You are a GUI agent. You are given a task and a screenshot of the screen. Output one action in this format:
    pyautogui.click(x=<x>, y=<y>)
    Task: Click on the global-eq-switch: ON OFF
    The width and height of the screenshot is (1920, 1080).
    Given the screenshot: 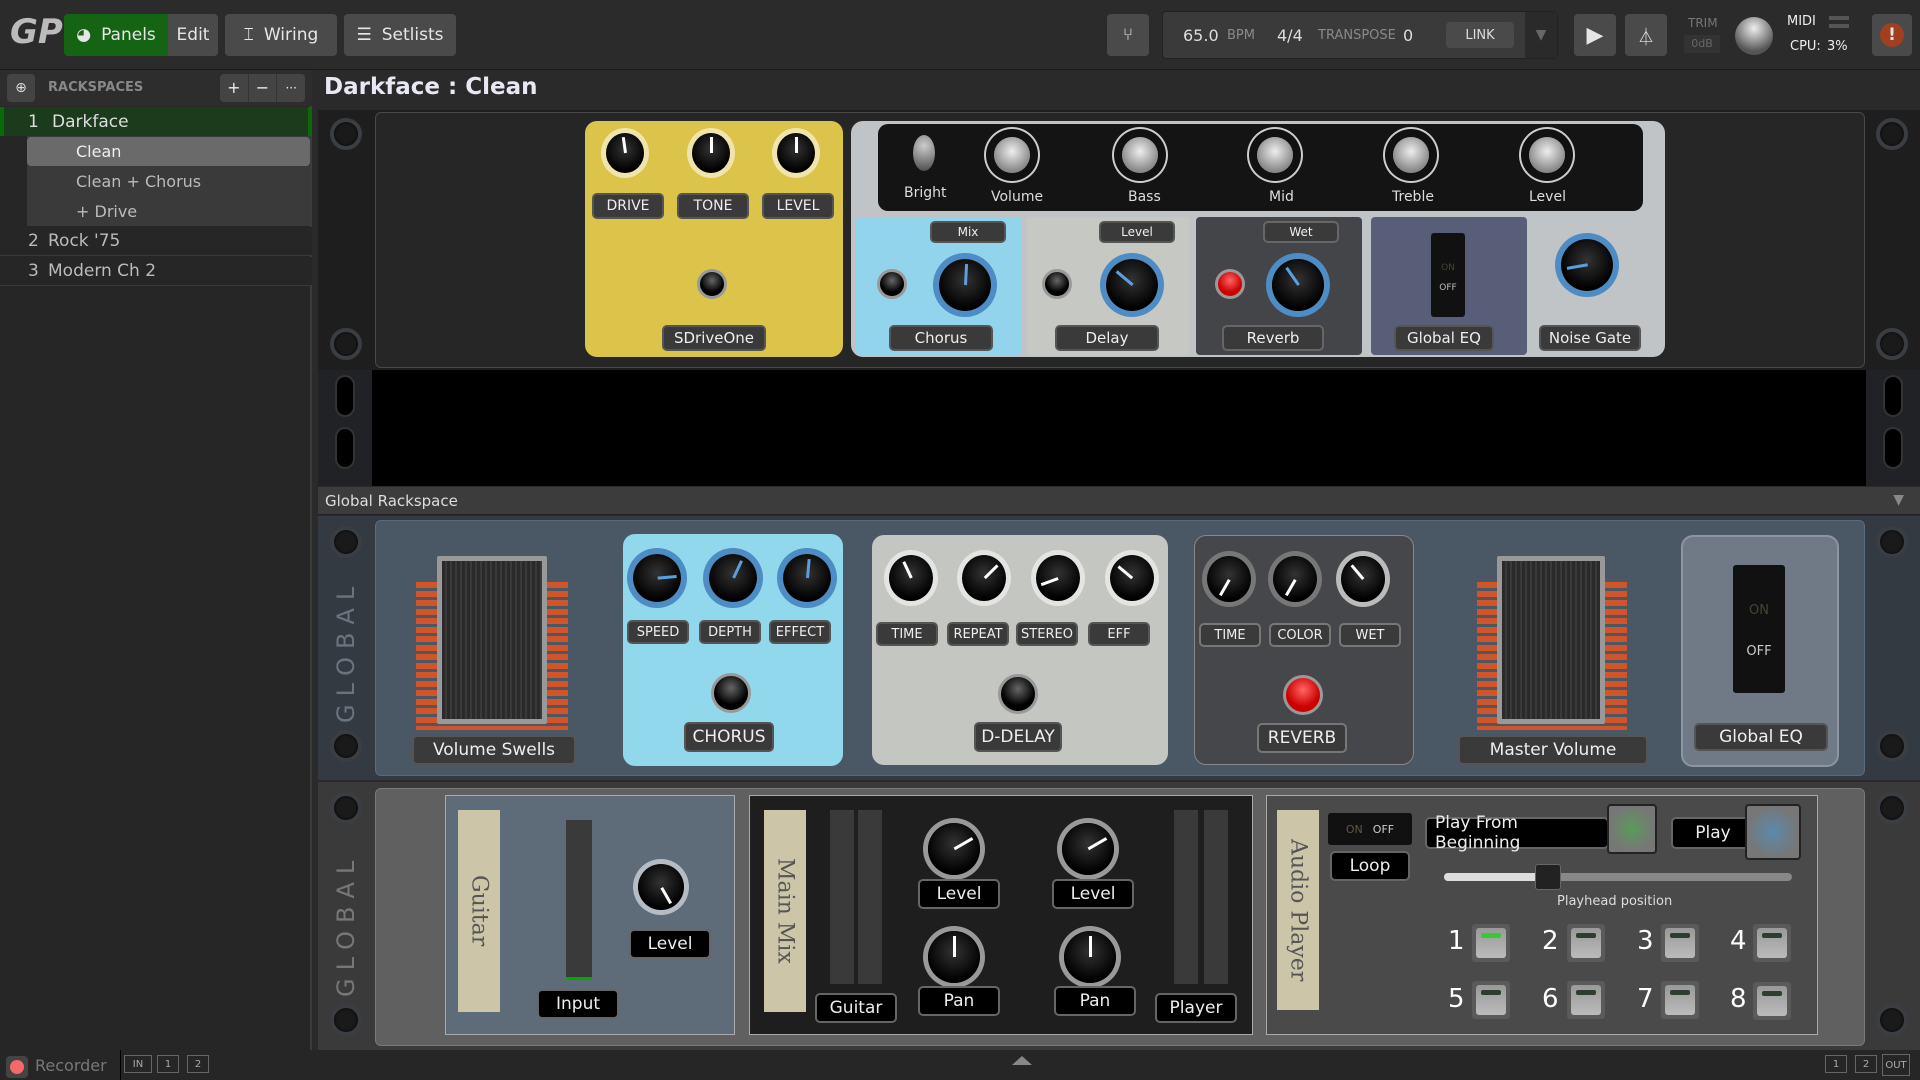 What is the action you would take?
    pyautogui.click(x=1448, y=275)
    